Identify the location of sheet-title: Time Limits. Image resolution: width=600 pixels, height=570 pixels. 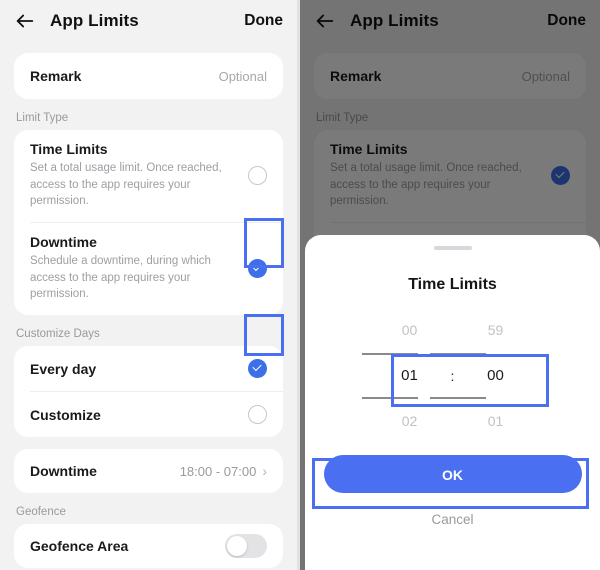
(452, 284).